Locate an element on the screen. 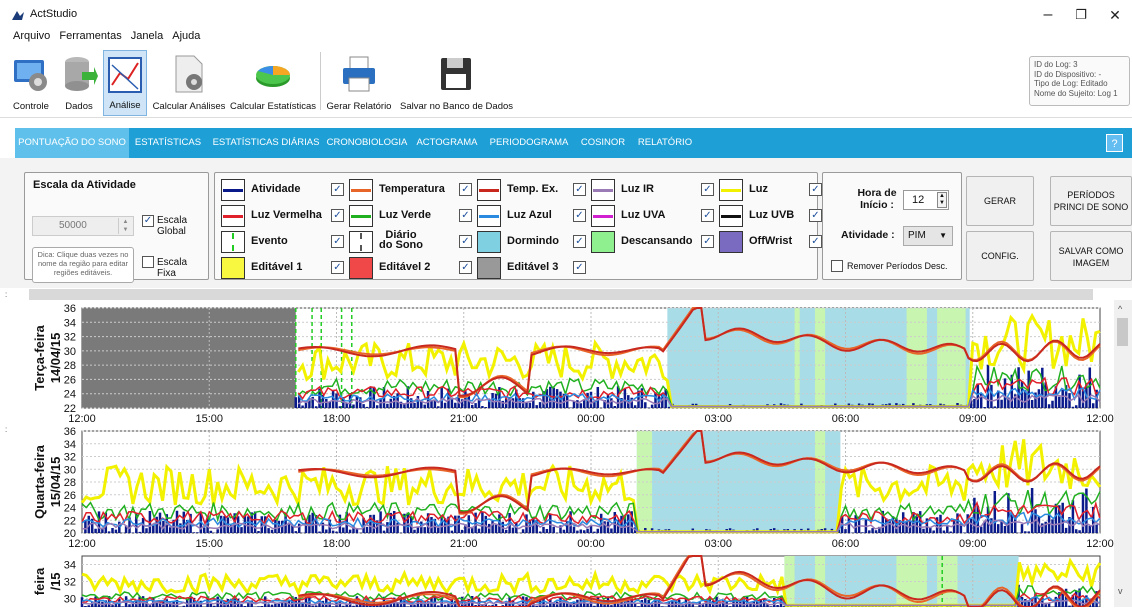 Image resolution: width=1132 pixels, height=612 pixels. salvar-banco-button: Salvar no Banco de Dados is located at coordinates (457, 83).